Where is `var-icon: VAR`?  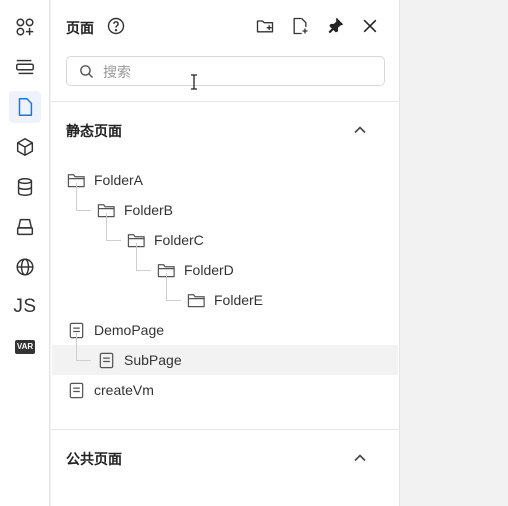
var-icon: VAR is located at coordinates (25, 347).